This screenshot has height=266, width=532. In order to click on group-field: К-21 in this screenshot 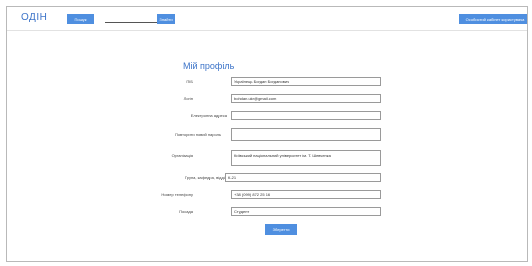, I will do `click(303, 177)`.